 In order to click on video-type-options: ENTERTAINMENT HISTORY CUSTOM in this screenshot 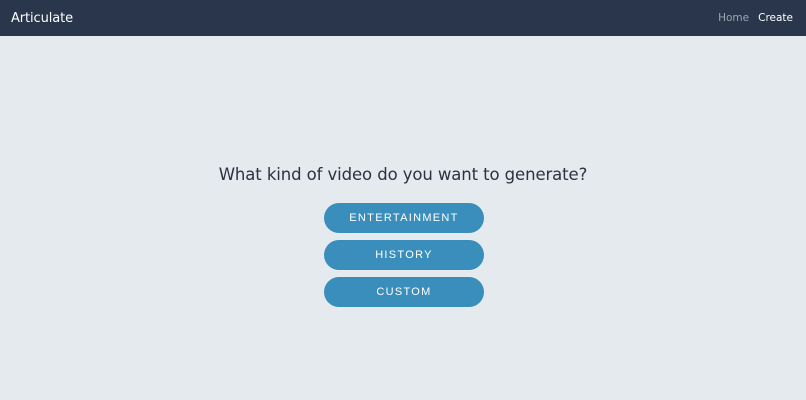, I will do `click(404, 258)`.